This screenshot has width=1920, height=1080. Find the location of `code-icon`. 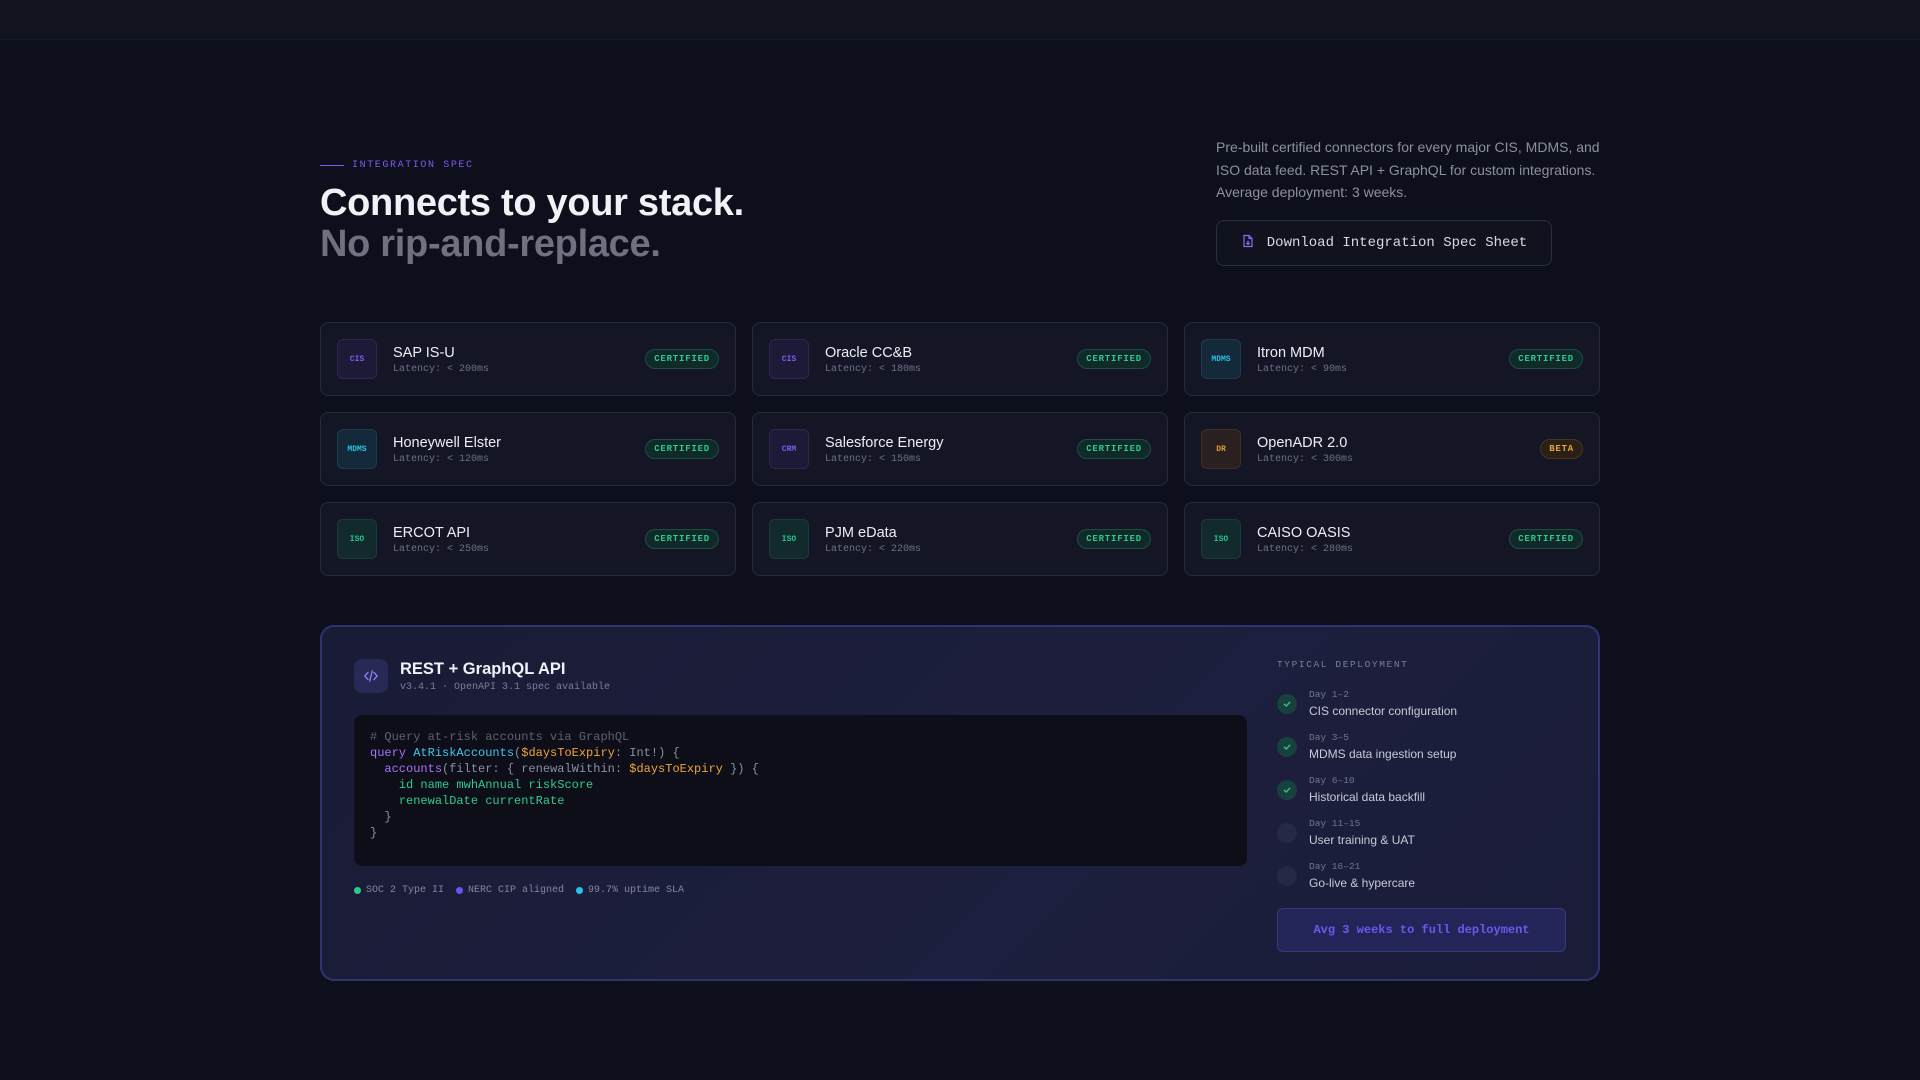

code-icon is located at coordinates (371, 676).